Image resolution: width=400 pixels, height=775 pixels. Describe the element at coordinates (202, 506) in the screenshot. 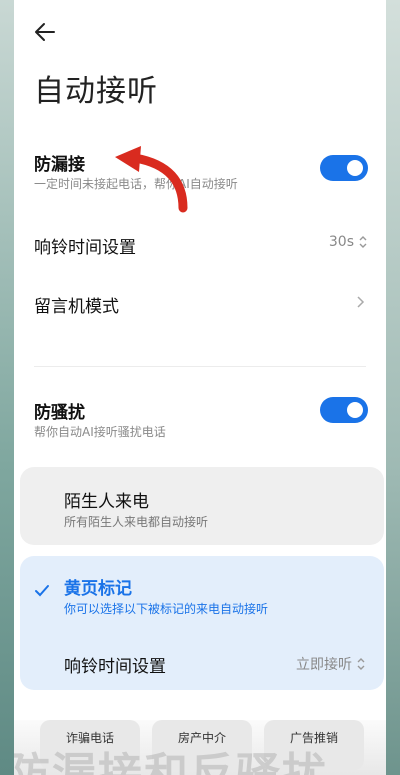

I see `stranger-call-option: 陌生人来电 所有陌生人来电都自动接听` at that location.